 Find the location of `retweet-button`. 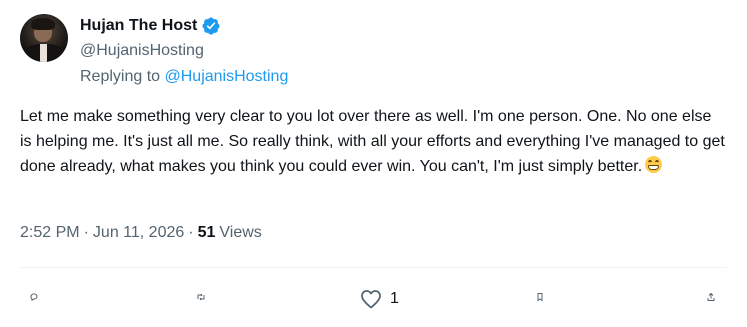

retweet-button is located at coordinates (201, 297).